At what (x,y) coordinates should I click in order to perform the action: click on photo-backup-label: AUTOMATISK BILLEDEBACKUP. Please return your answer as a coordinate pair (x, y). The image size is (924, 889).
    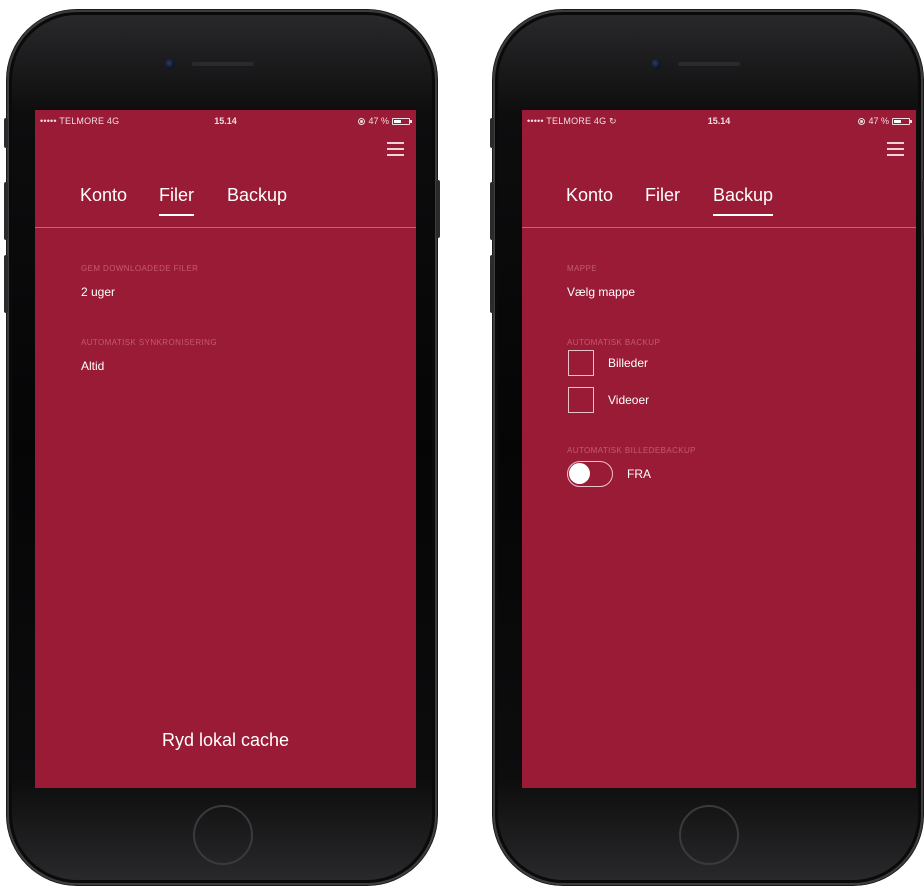
    Looking at the image, I should click on (631, 450).